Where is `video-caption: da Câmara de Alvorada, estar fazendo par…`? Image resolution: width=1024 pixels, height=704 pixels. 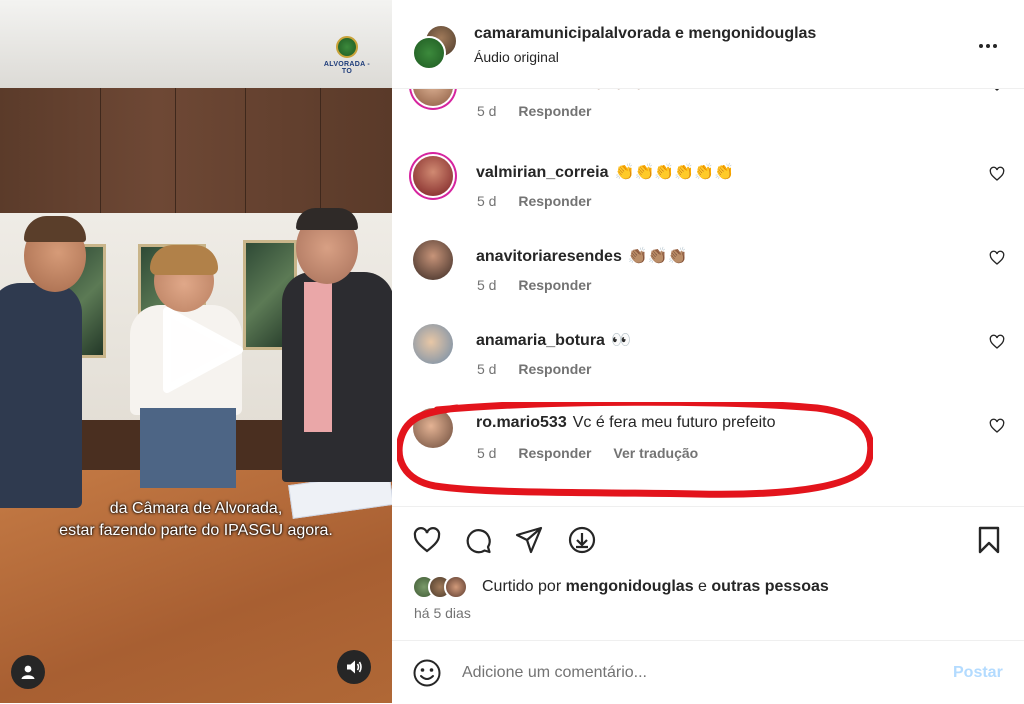
video-caption: da Câmara de Alvorada, estar fazendo par… is located at coordinates (196, 519).